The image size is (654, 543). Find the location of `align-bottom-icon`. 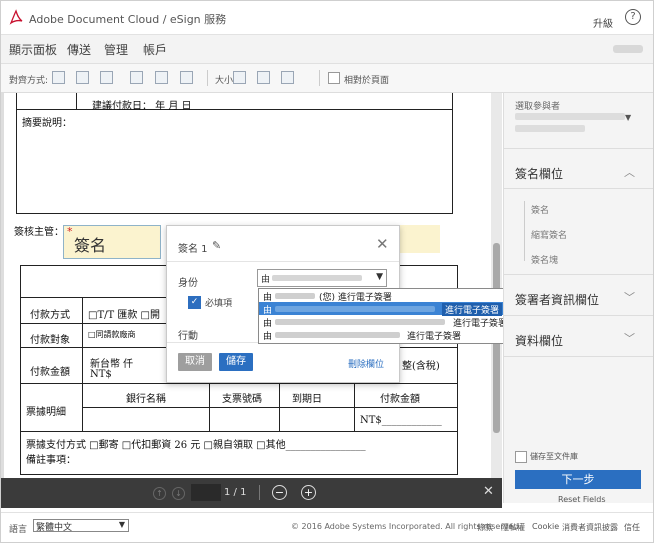

align-bottom-icon is located at coordinates (186, 77).